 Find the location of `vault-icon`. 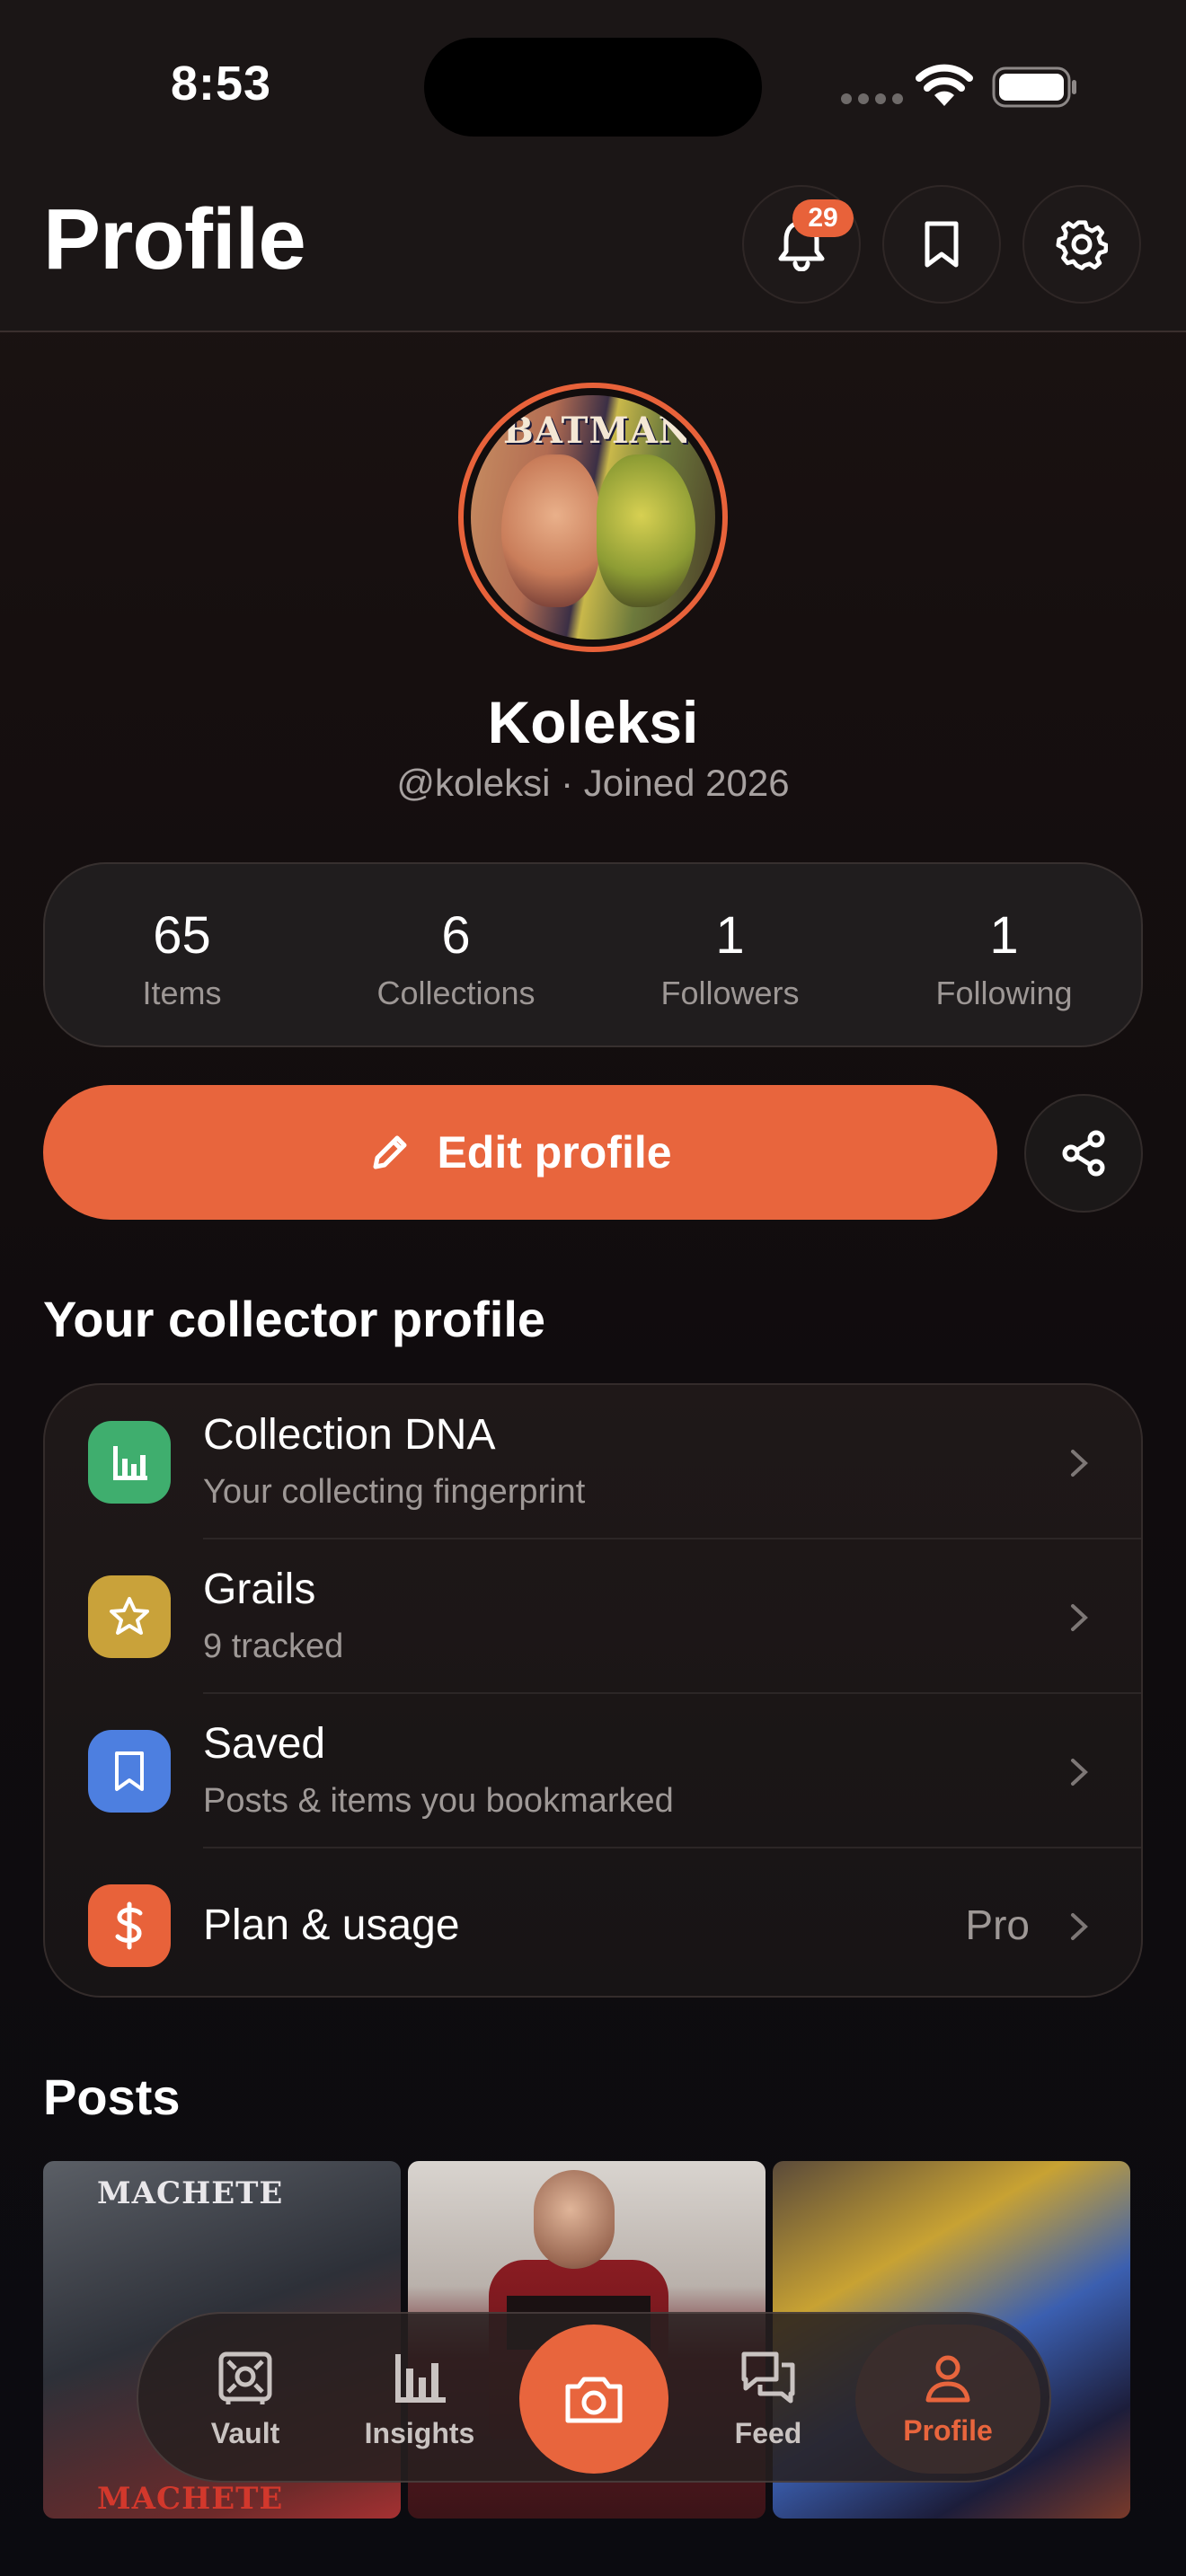

vault-icon is located at coordinates (245, 2377).